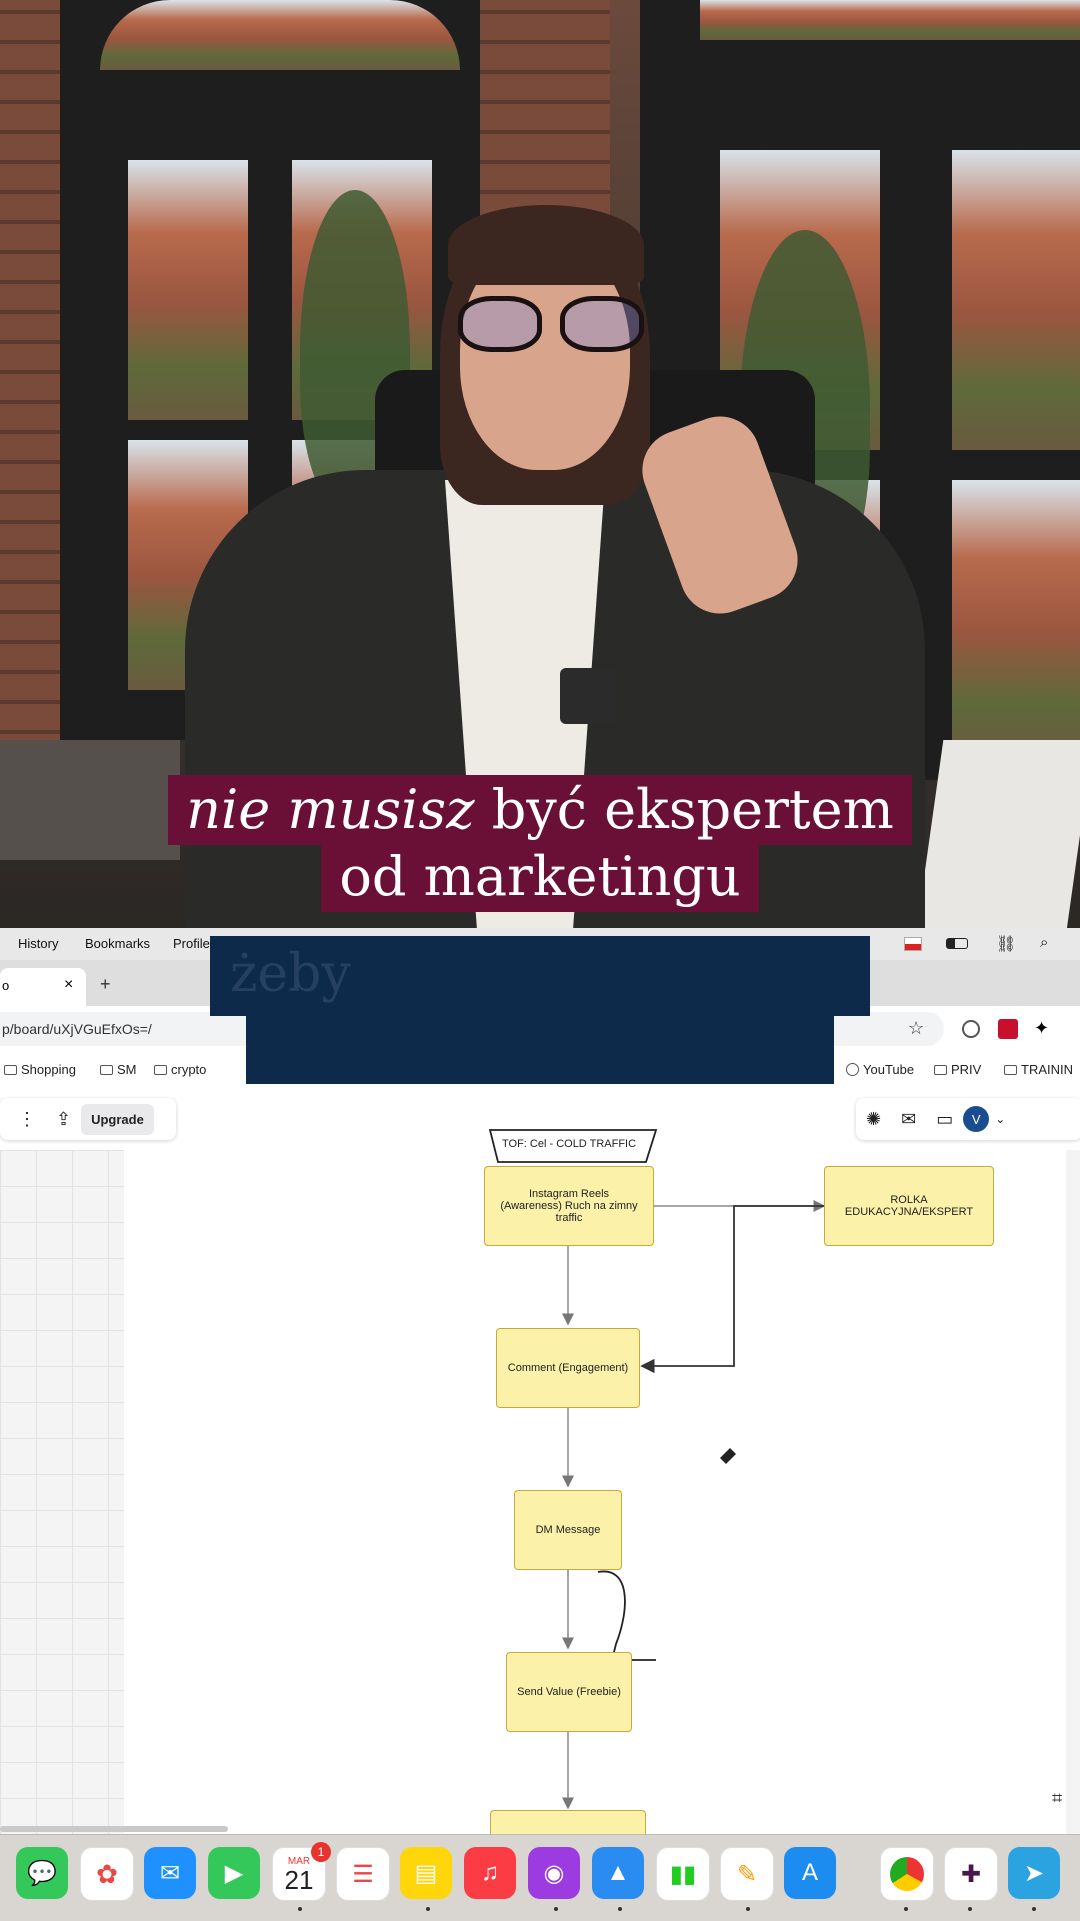  I want to click on globe-icon, so click(852, 1069).